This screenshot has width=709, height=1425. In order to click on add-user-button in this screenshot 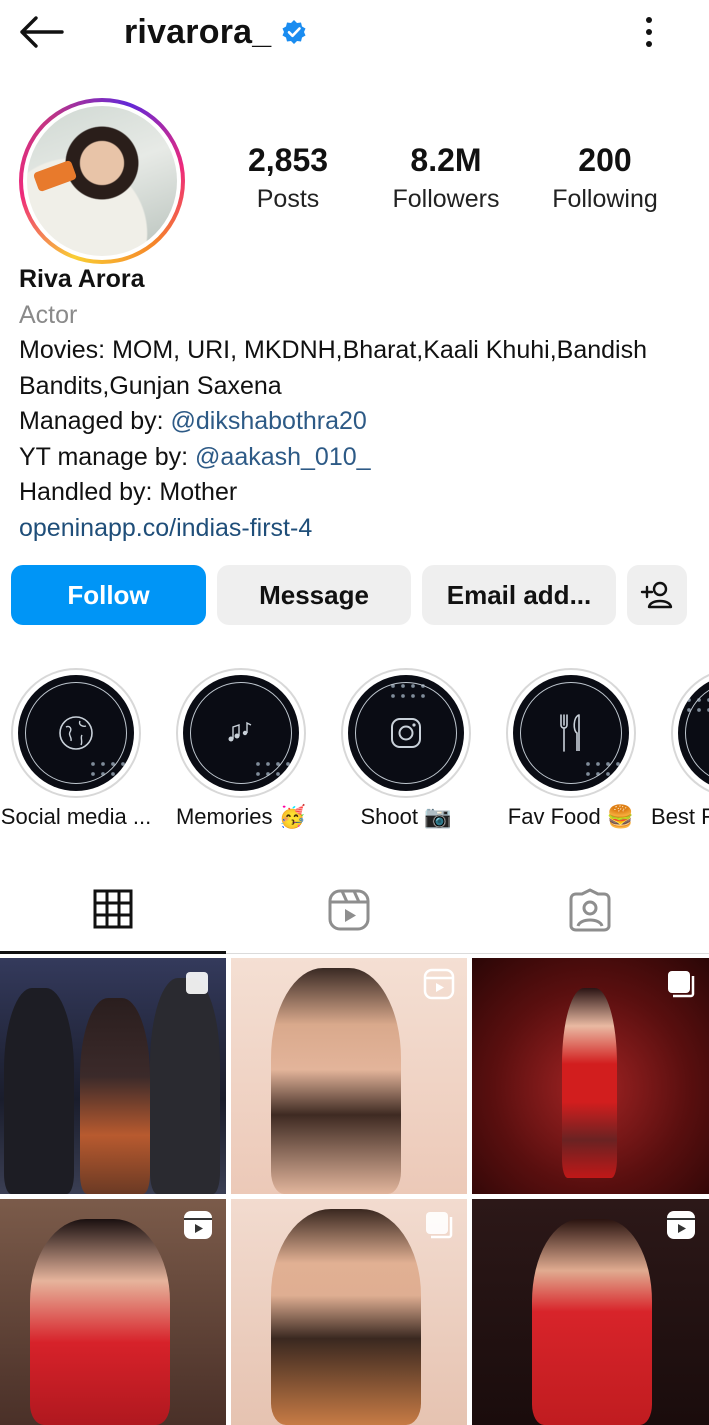, I will do `click(657, 595)`.